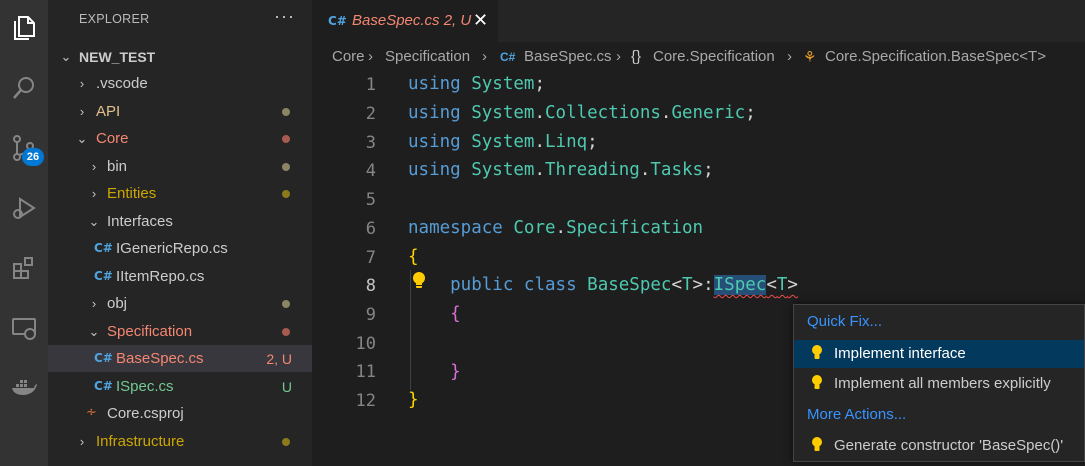 Image resolution: width=1085 pixels, height=466 pixels. I want to click on line-number: 12, so click(365, 401).